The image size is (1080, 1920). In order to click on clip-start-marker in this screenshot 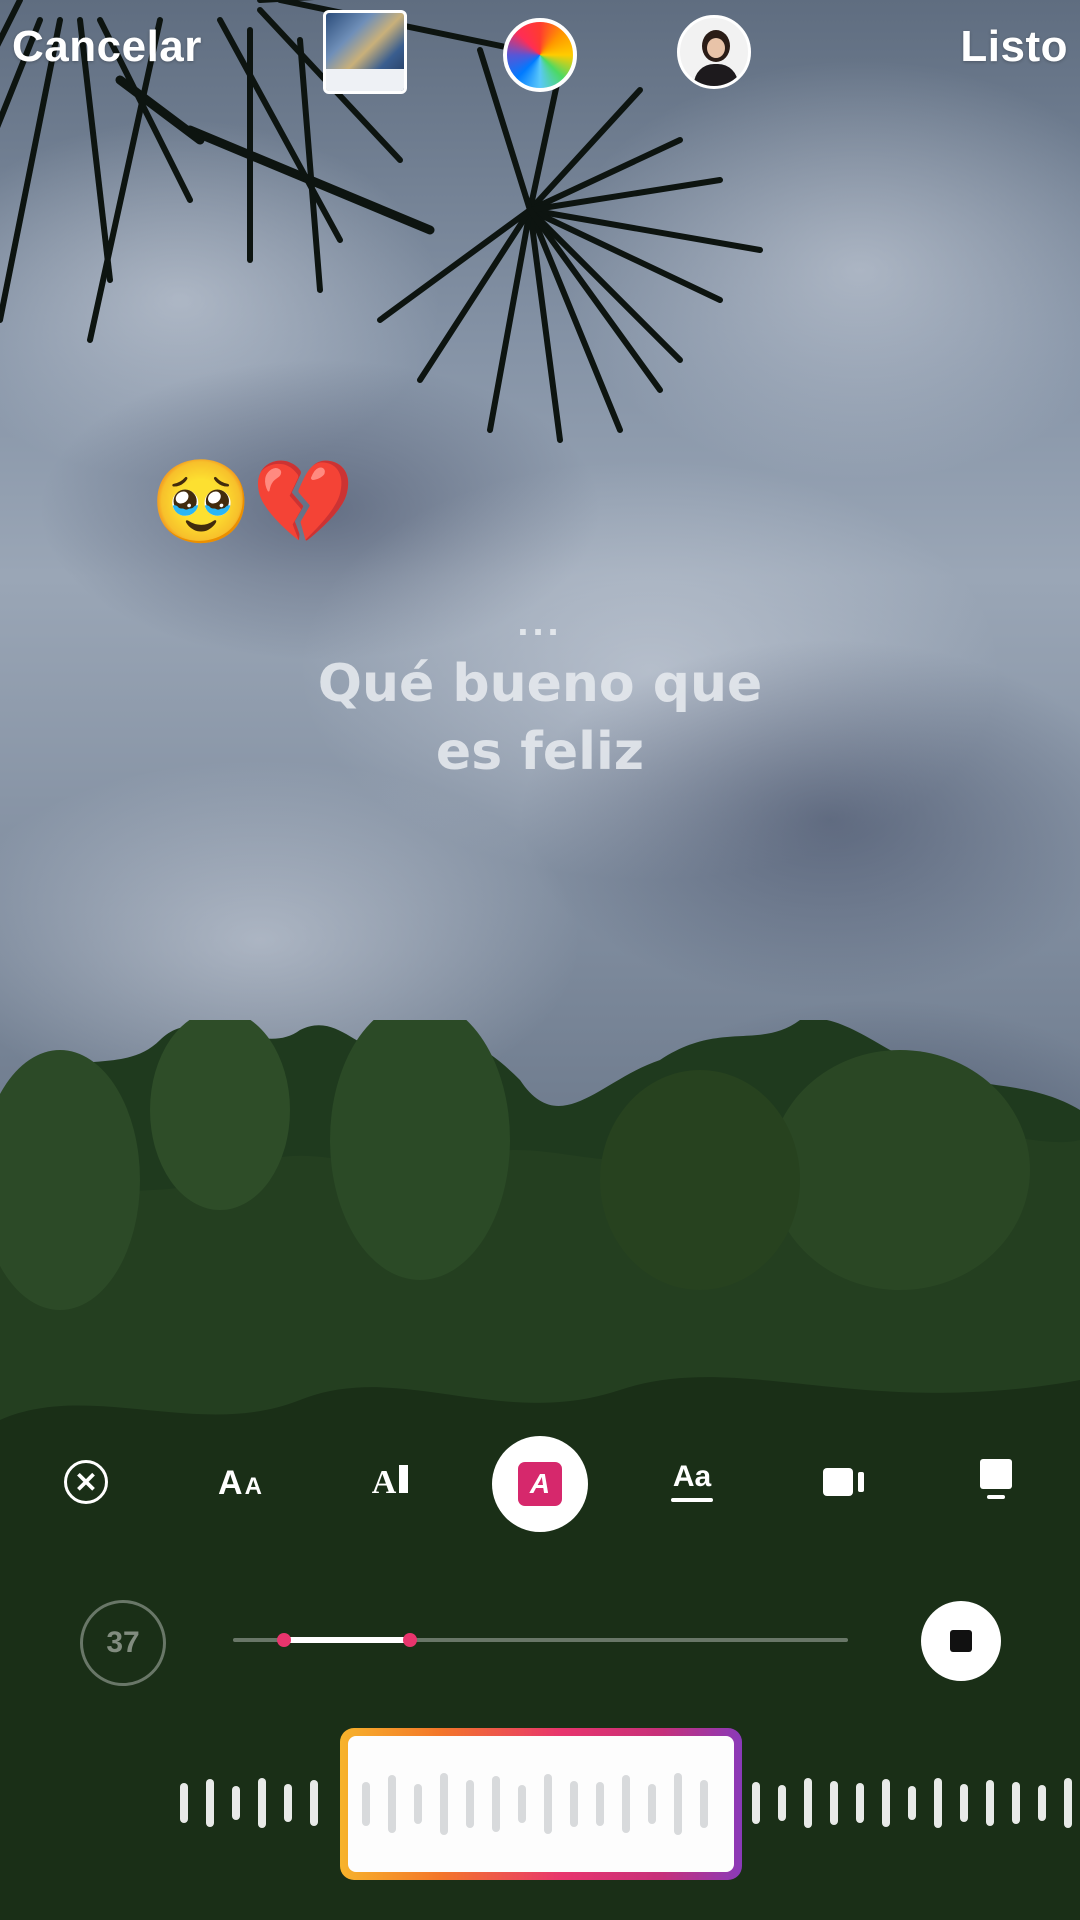, I will do `click(284, 1640)`.